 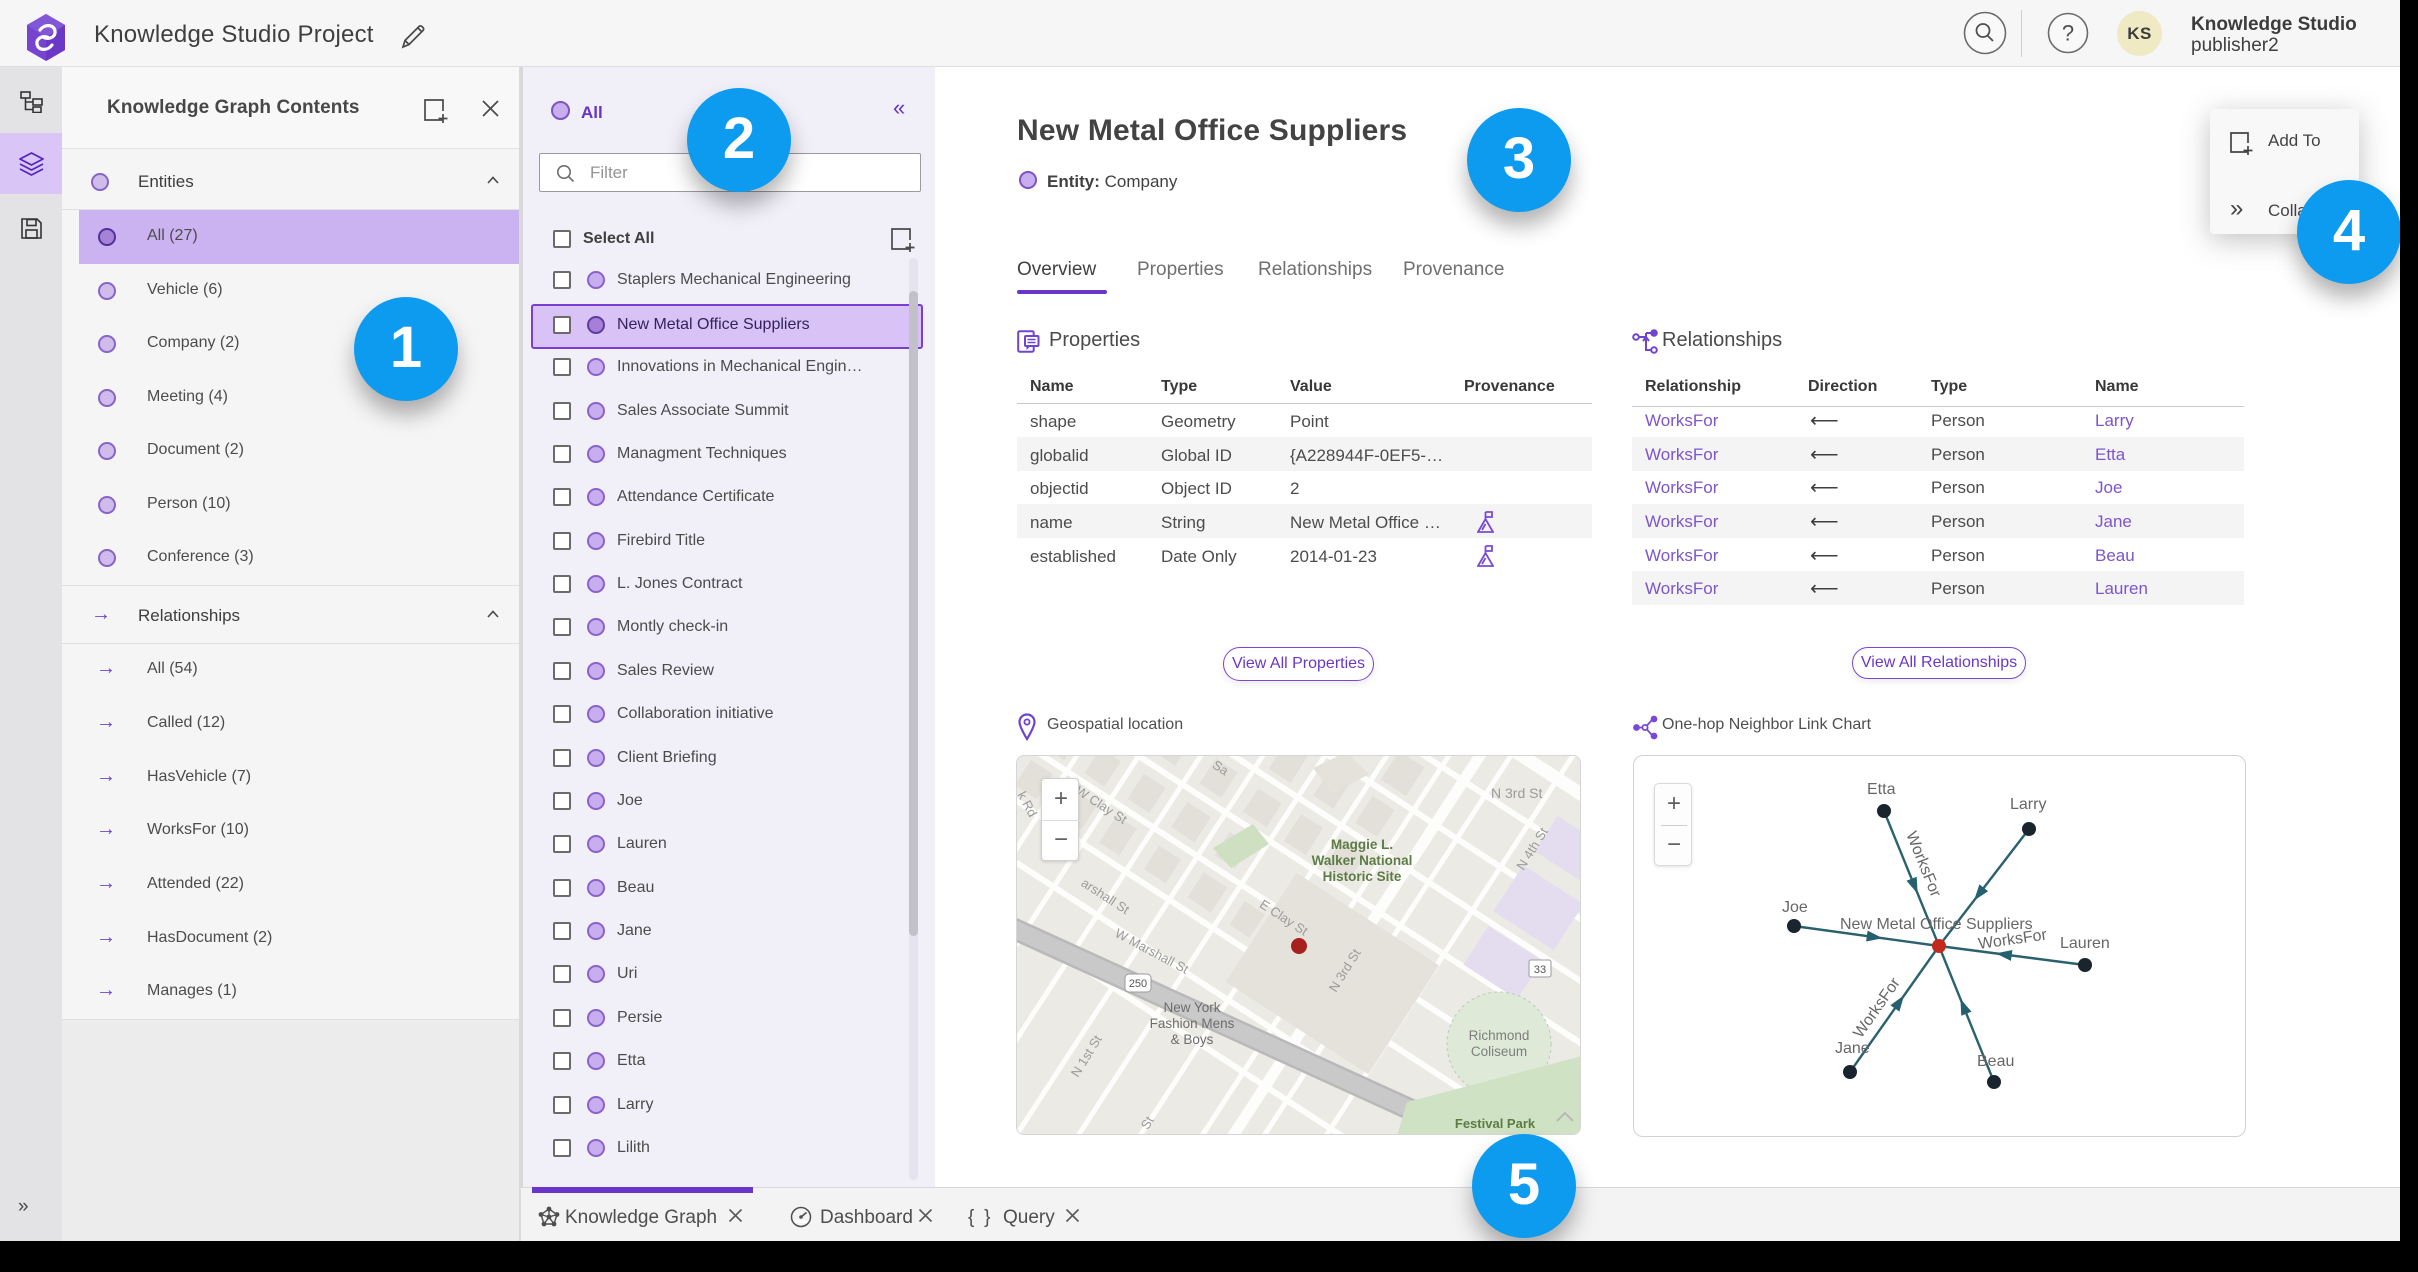 What do you see at coordinates (2085, 943) in the screenshot?
I see `svg-text: Lauren` at bounding box center [2085, 943].